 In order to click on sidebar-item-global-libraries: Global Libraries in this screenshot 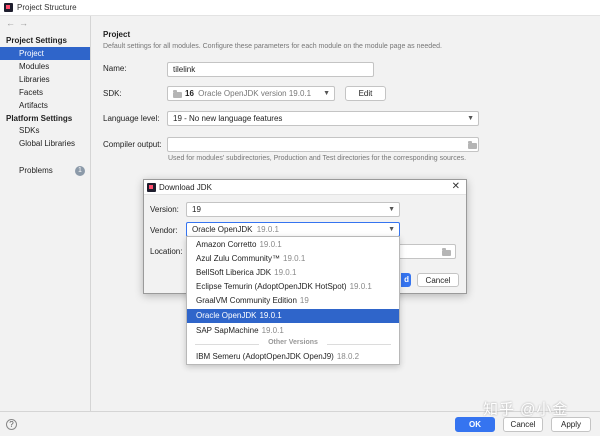, I will do `click(45, 143)`.